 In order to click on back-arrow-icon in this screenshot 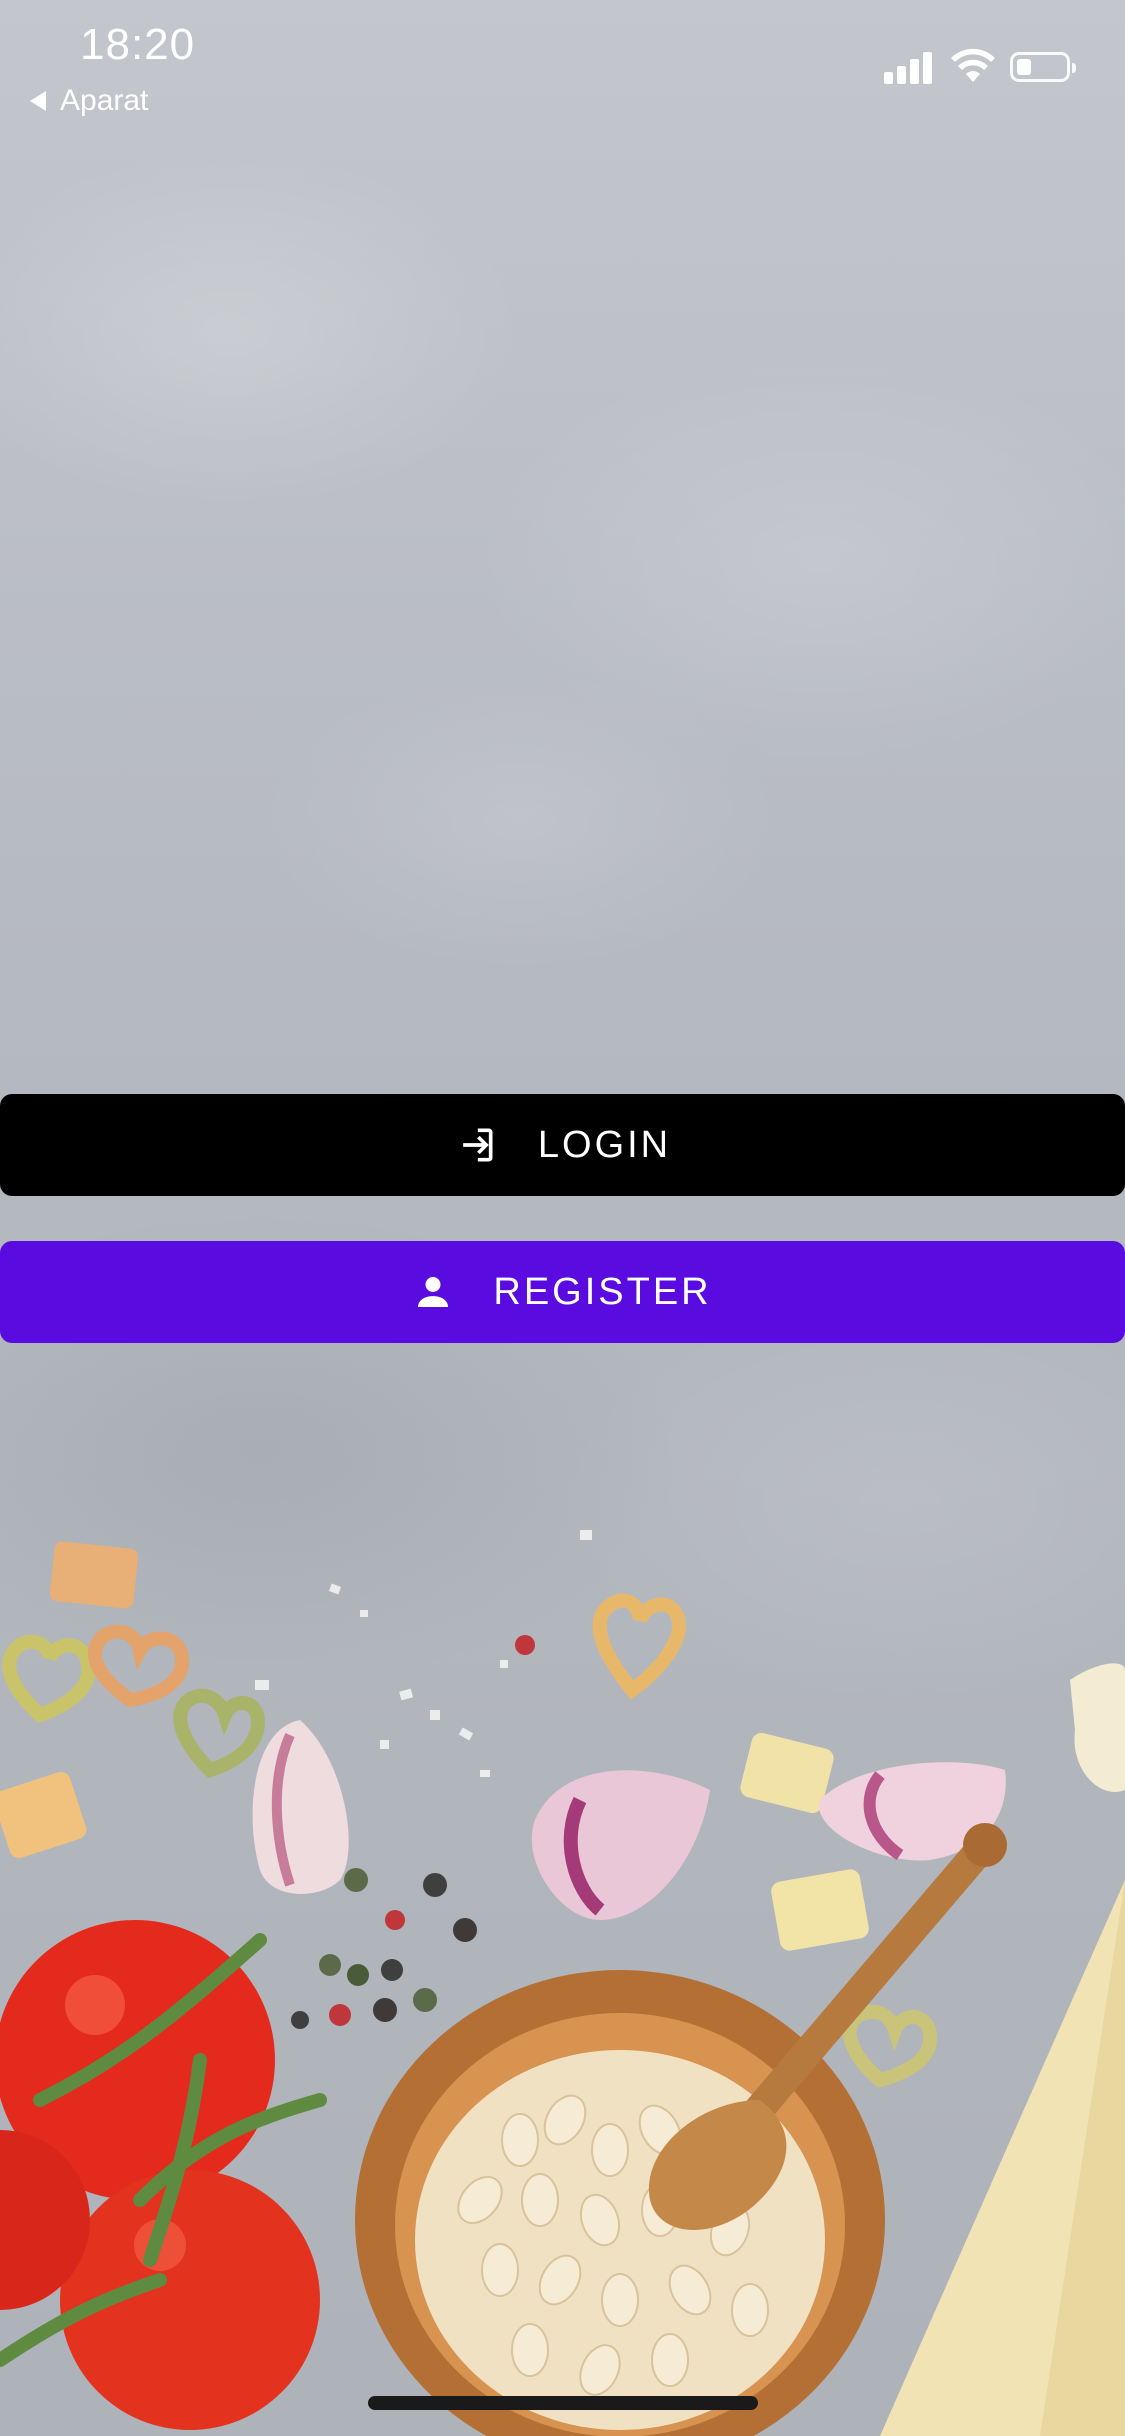, I will do `click(38, 101)`.